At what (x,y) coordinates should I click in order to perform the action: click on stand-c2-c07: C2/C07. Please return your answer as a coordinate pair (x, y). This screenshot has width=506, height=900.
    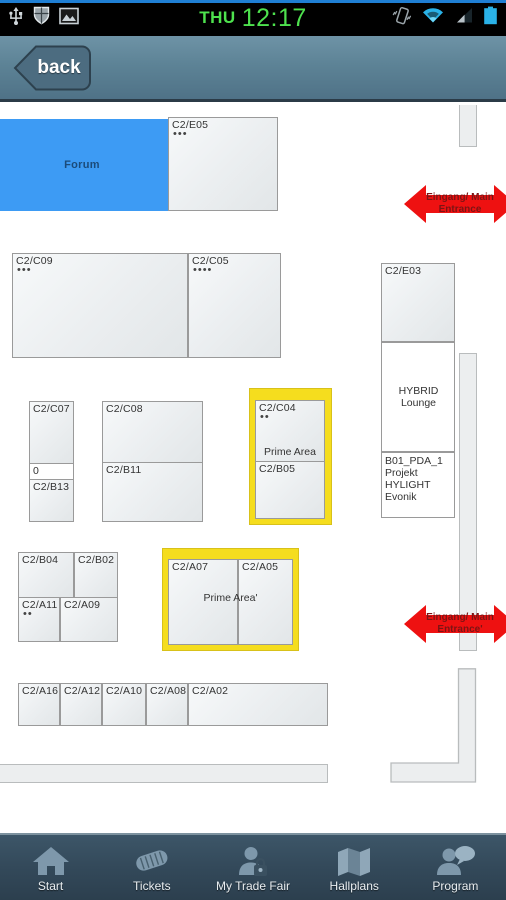
    Looking at the image, I should click on (51, 432).